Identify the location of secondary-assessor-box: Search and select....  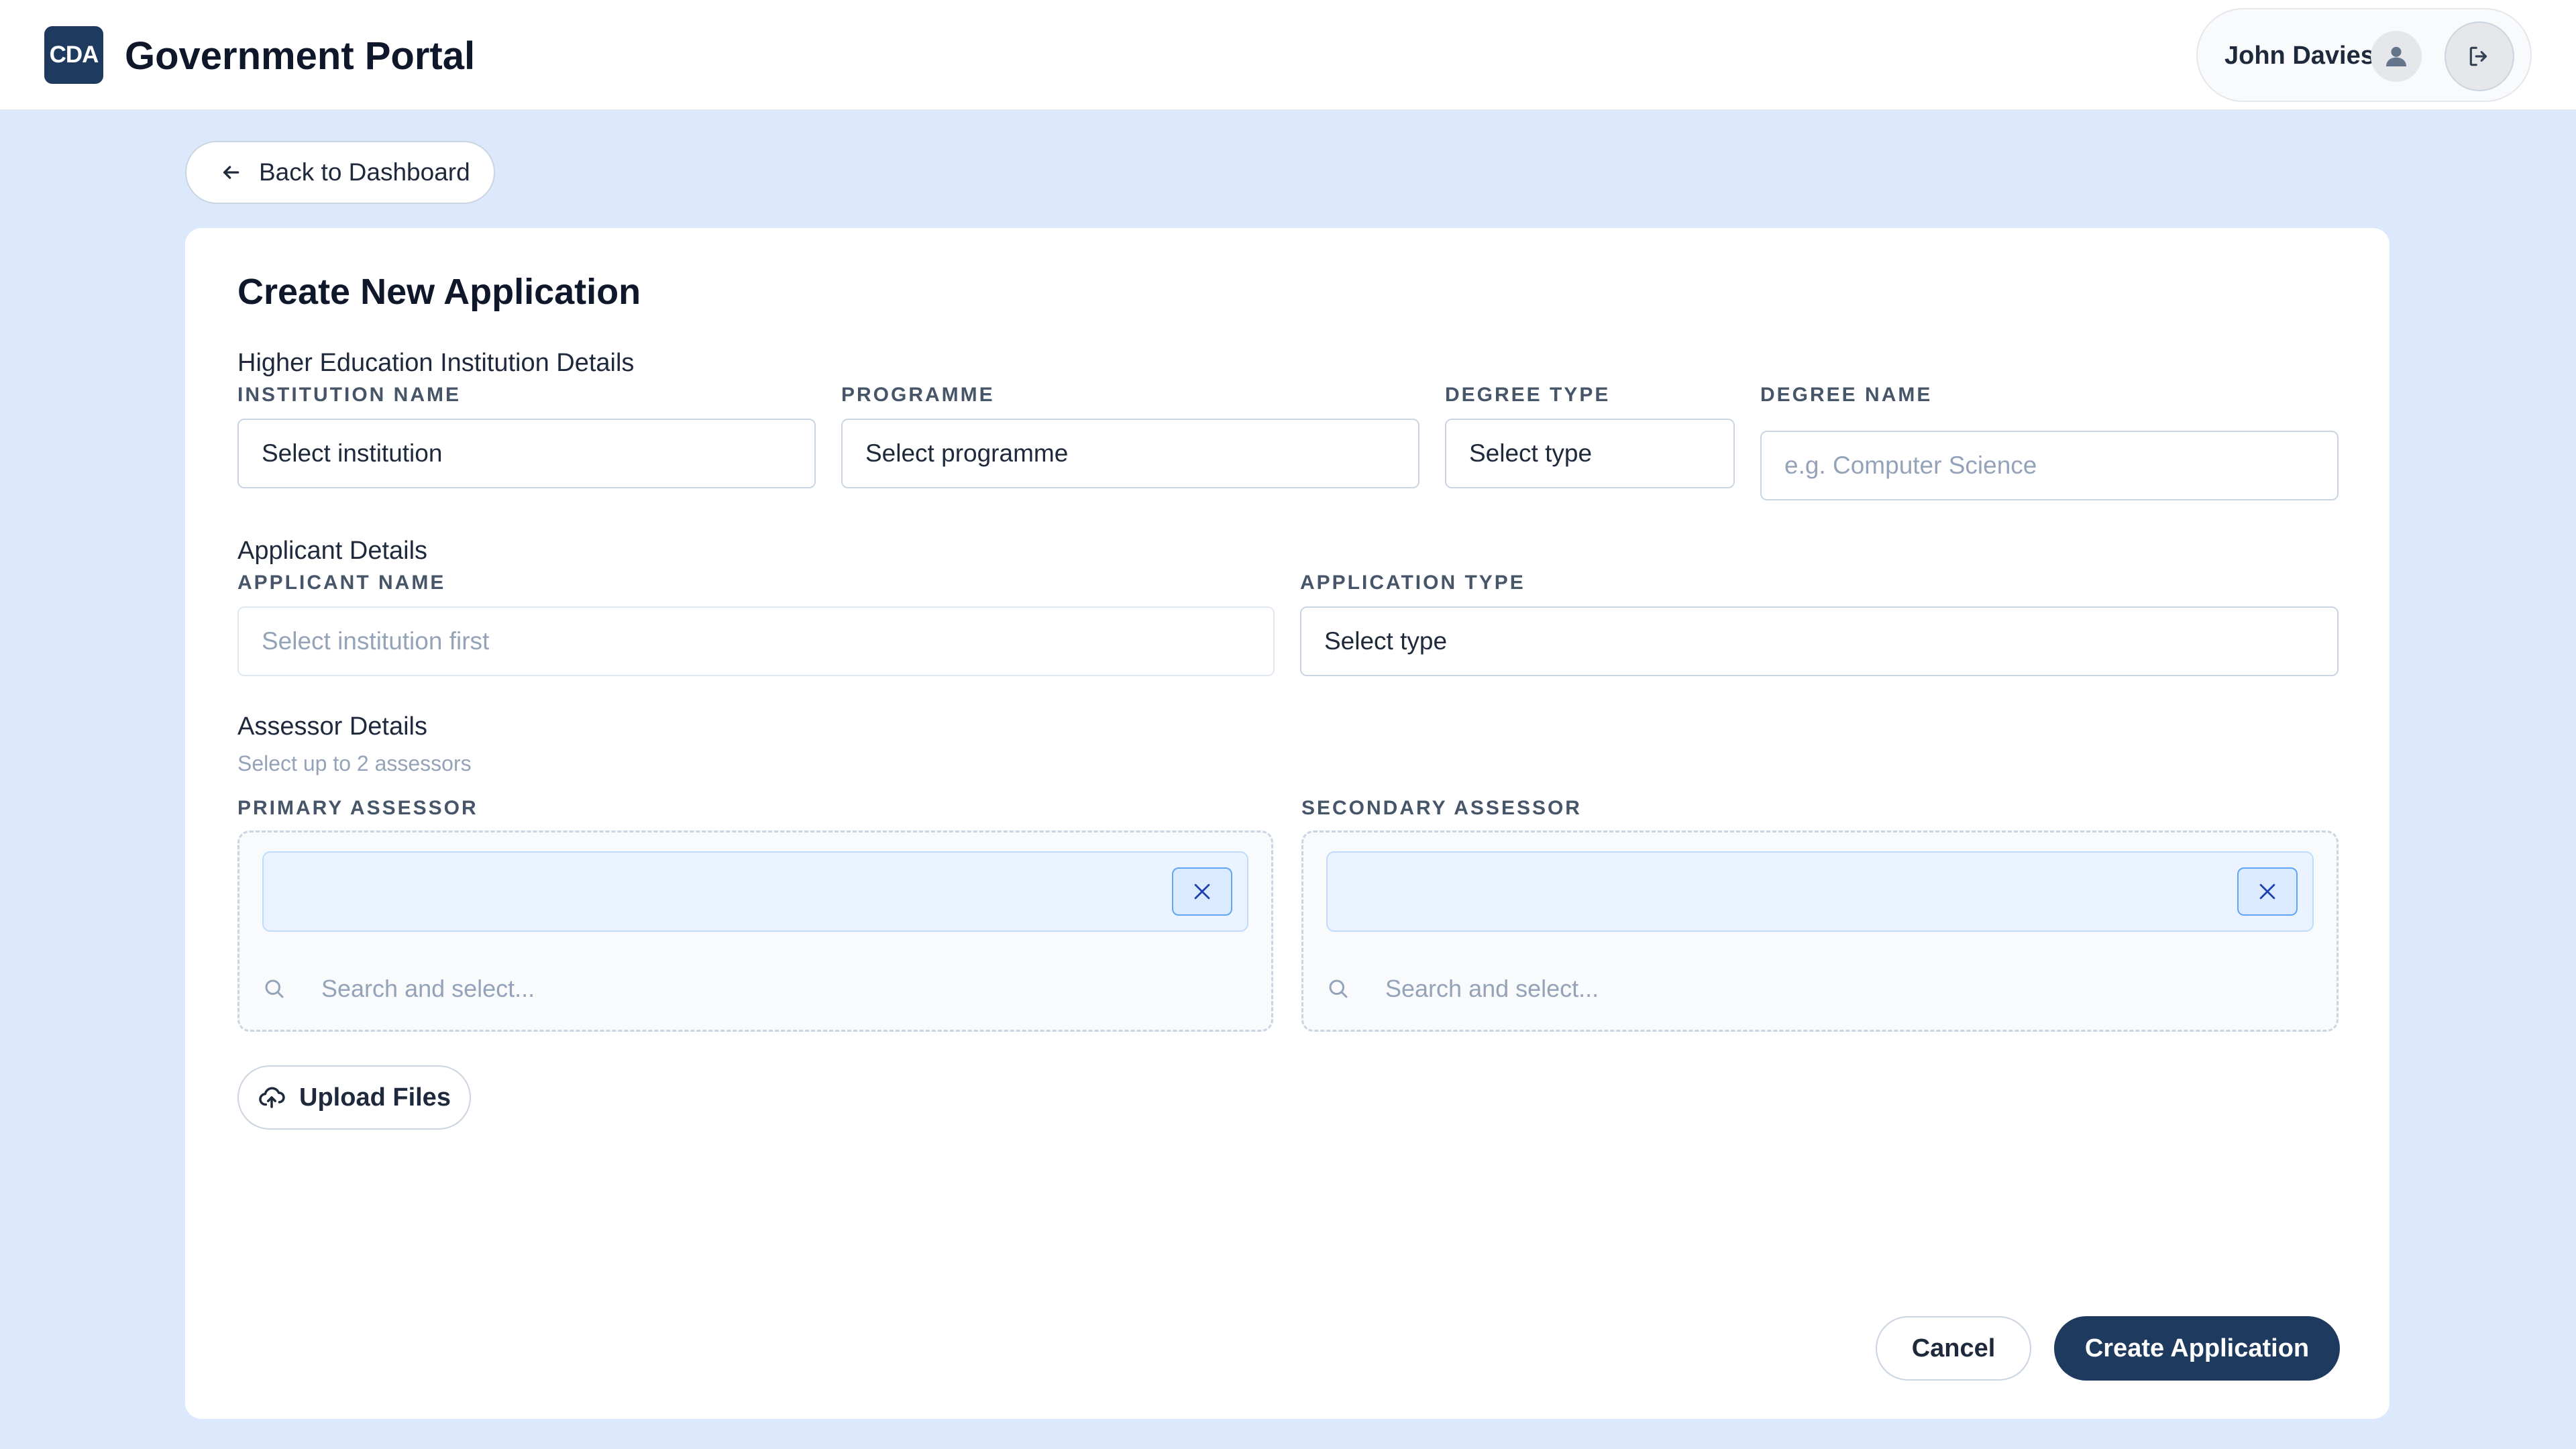
(1820, 931).